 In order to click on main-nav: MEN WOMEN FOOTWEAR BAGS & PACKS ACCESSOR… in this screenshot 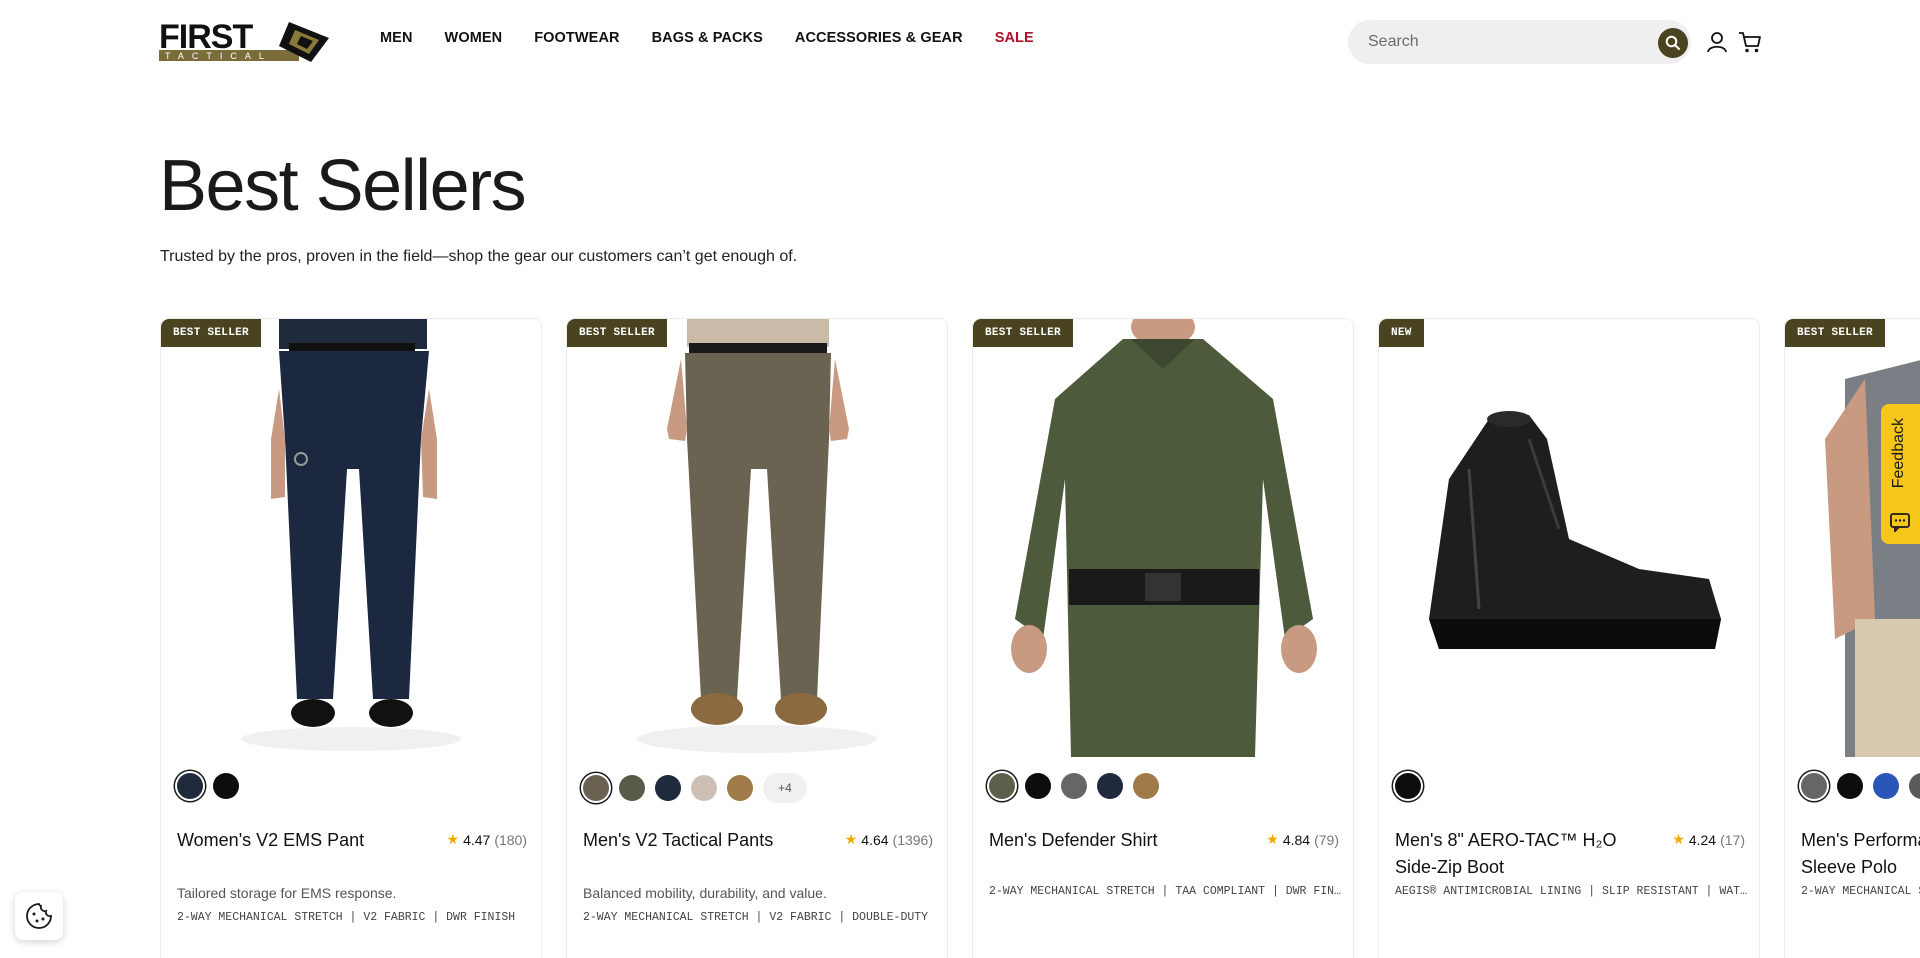, I will do `click(723, 38)`.